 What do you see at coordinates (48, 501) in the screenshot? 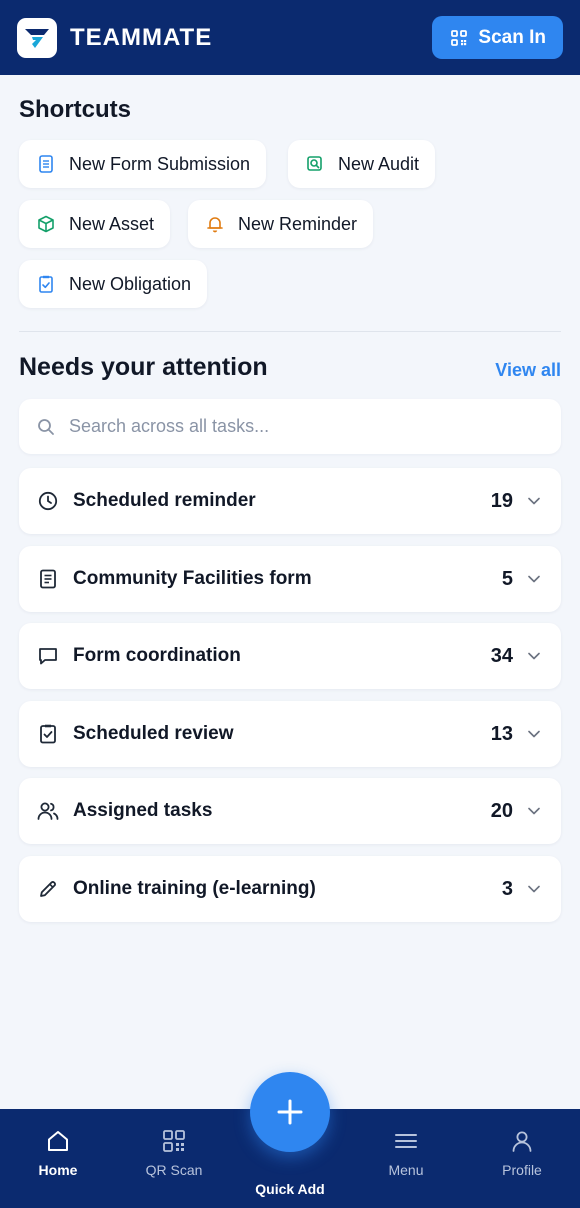
I see `clock-icon` at bounding box center [48, 501].